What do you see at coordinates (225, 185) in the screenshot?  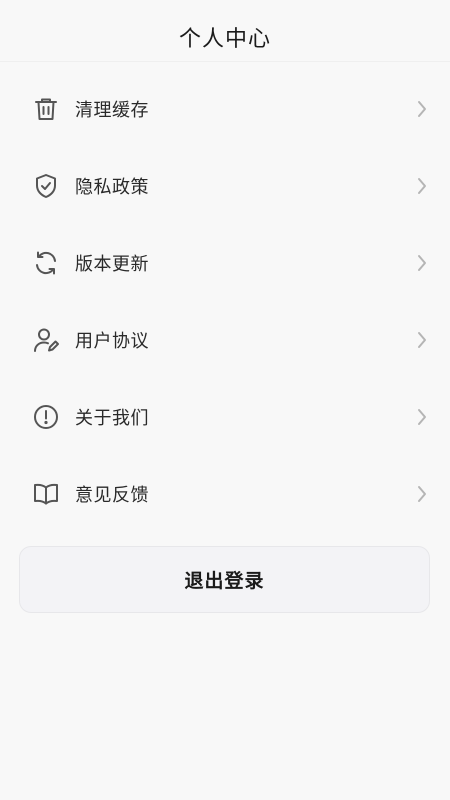 I see `menu-item-privacy-policy: 隐私政策` at bounding box center [225, 185].